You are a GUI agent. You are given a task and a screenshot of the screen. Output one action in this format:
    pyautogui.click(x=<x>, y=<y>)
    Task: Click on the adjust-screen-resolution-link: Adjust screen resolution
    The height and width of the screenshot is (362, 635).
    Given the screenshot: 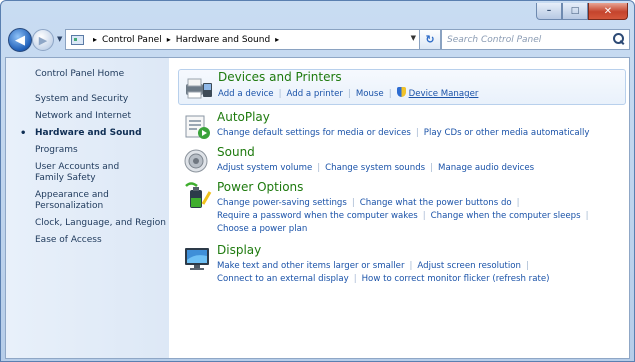 What is the action you would take?
    pyautogui.click(x=469, y=266)
    